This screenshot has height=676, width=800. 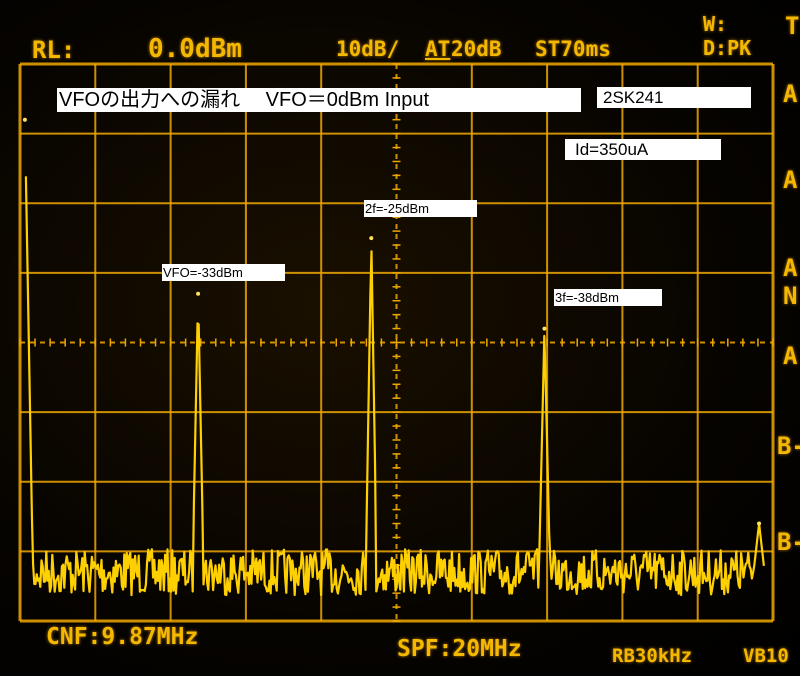 I want to click on sweep-time-readout: ST70ms, so click(x=573, y=49).